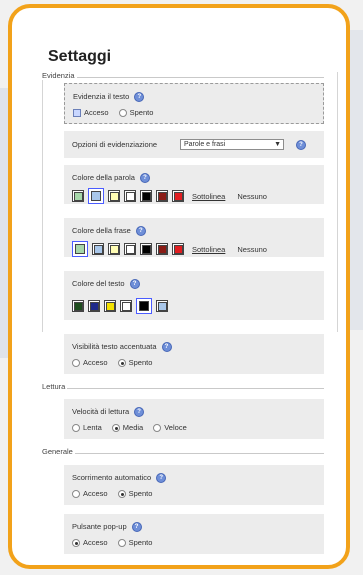 The image size is (363, 575). I want to click on velocita-label: Velocità di lettura?, so click(108, 412).